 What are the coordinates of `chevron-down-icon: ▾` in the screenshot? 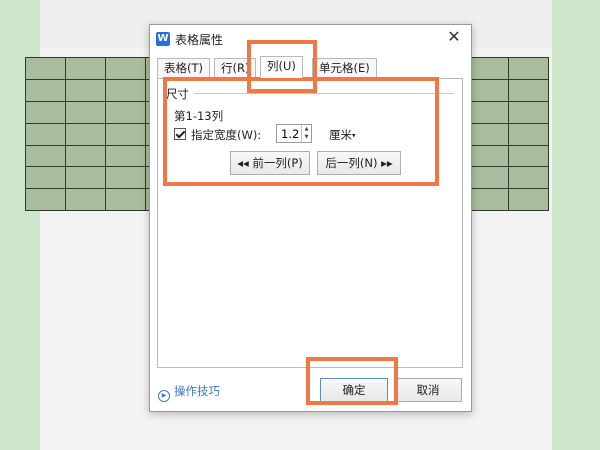 It's located at (354, 135).